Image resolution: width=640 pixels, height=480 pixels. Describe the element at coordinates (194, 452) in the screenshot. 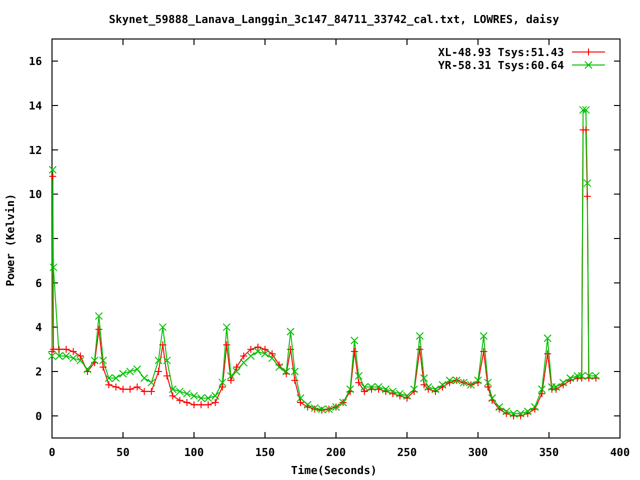

I see `x-tick-label: 100` at that location.